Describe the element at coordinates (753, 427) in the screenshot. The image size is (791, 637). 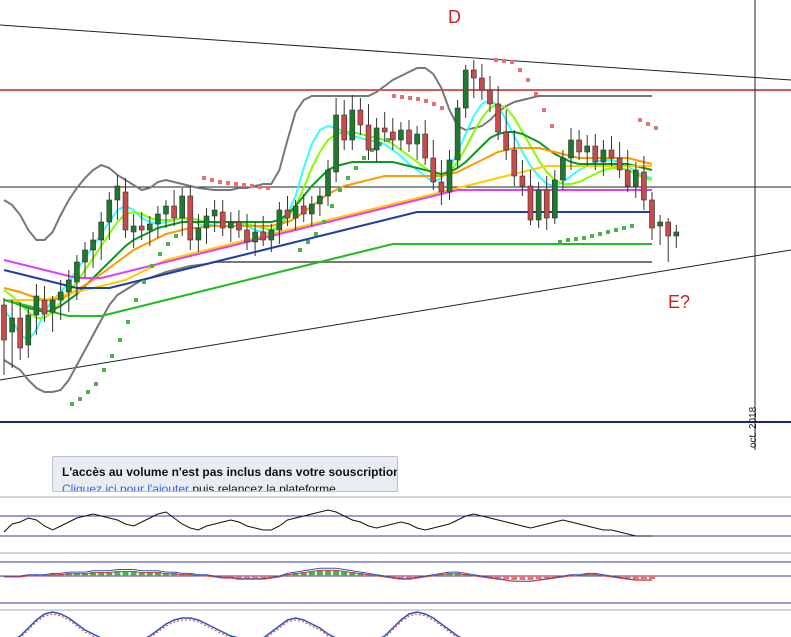
I see `x-tick-label: oct. 2018` at that location.